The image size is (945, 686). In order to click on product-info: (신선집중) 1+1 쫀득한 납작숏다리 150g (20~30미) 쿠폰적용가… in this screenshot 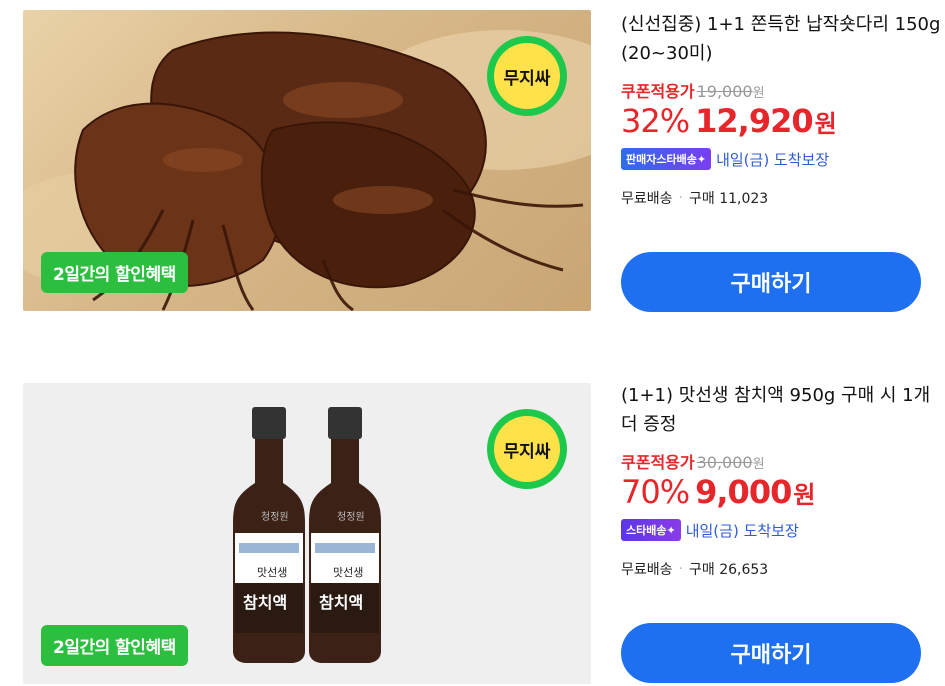, I will do `click(783, 109)`.